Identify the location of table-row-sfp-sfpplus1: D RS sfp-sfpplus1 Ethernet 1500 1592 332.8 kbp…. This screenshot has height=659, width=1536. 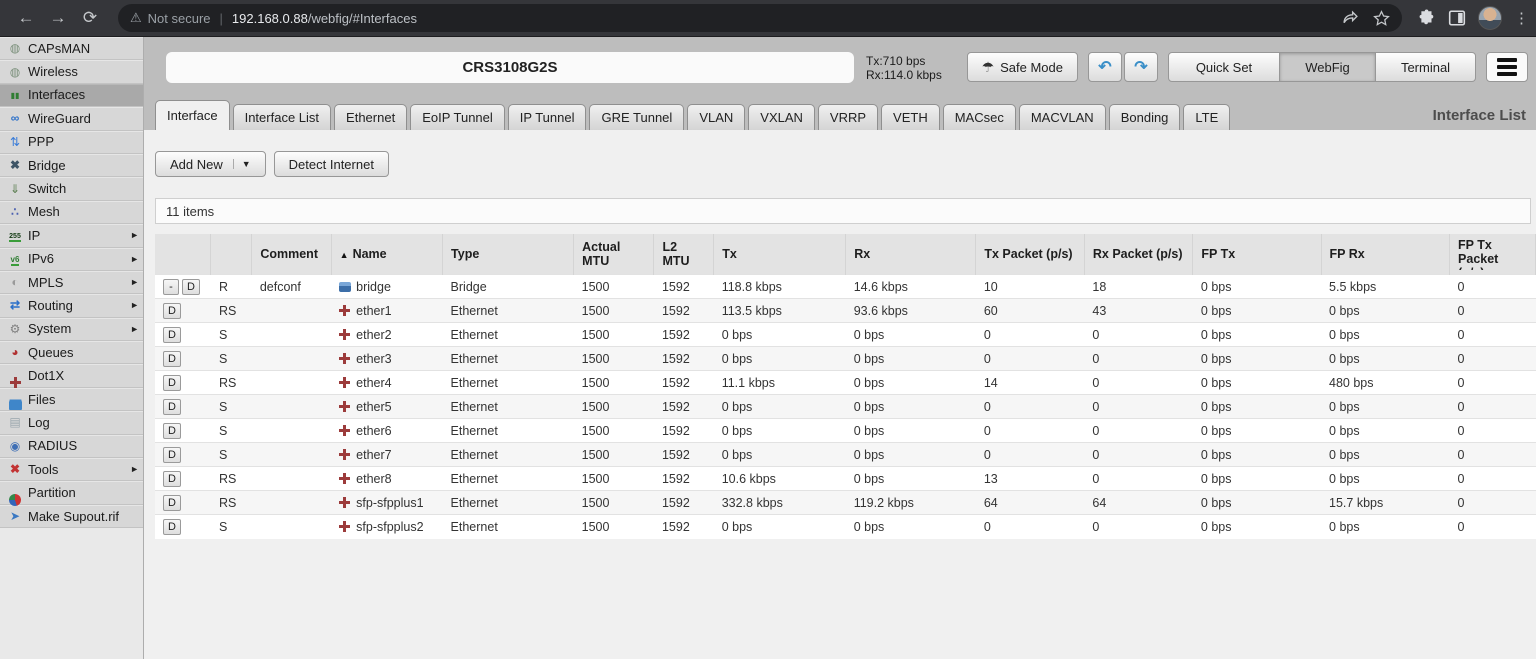
(845, 502).